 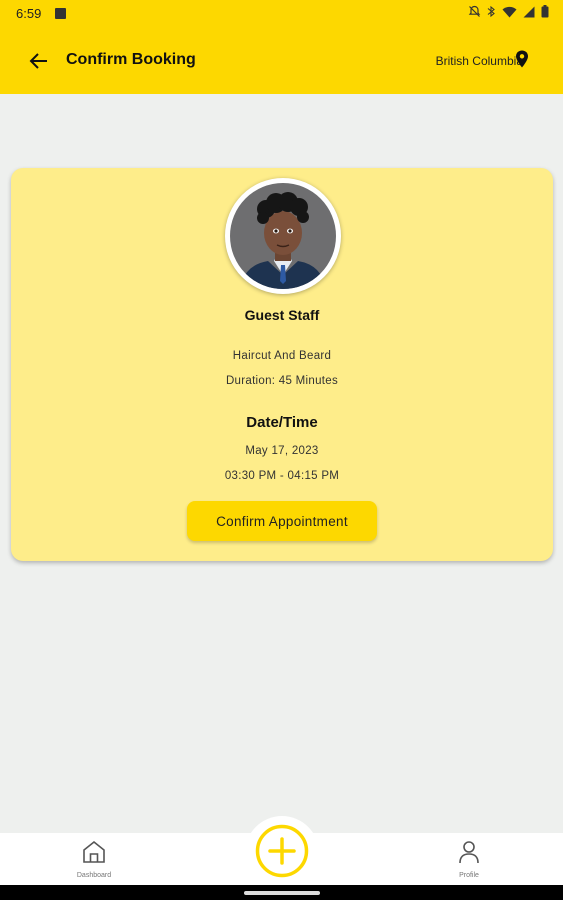 What do you see at coordinates (94, 875) in the screenshot?
I see `nav-dashboard-label: Dashboard` at bounding box center [94, 875].